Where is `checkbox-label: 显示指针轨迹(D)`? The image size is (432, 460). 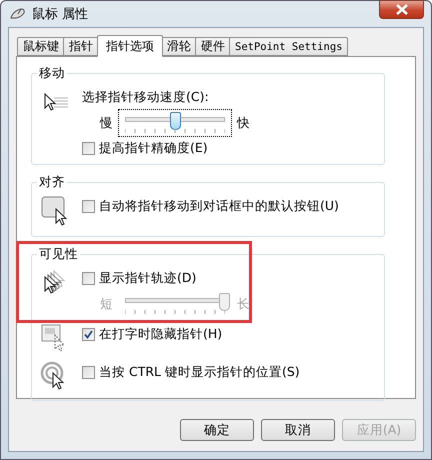 checkbox-label: 显示指针轨迹(D) is located at coordinates (147, 278).